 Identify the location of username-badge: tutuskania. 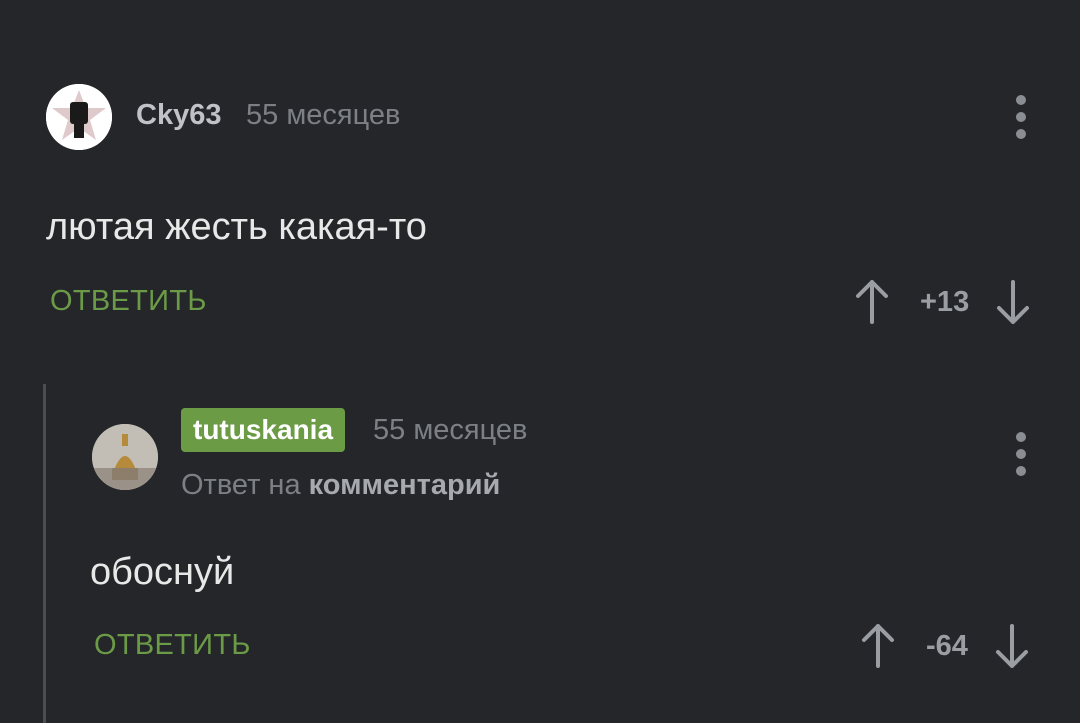
(263, 430).